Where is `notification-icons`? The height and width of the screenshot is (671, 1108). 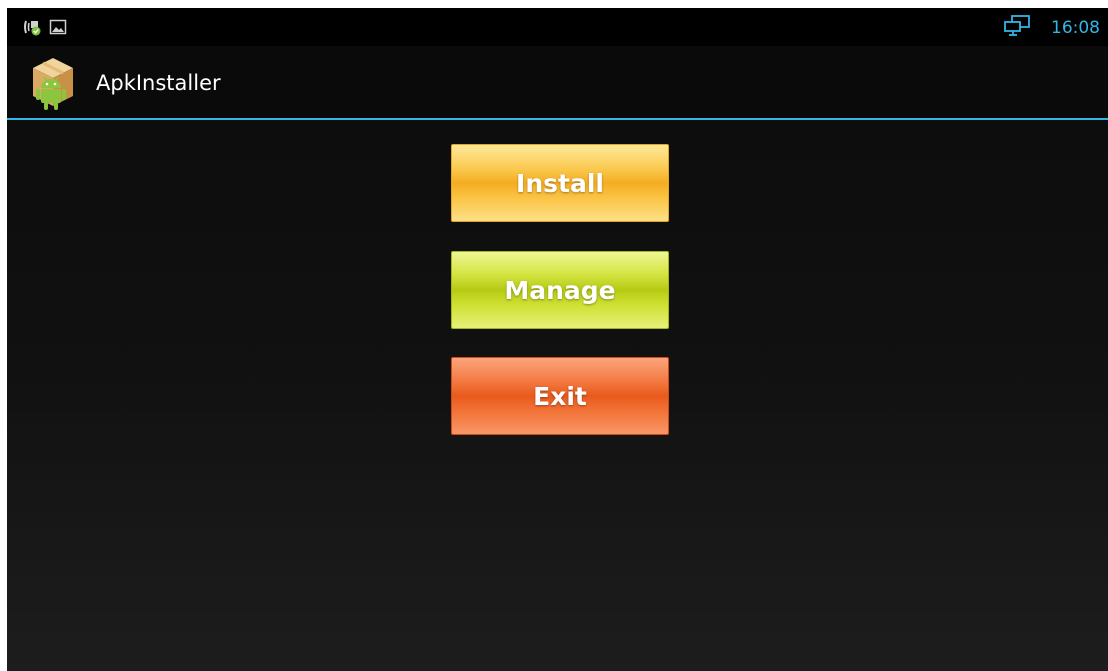
notification-icons is located at coordinates (45, 29).